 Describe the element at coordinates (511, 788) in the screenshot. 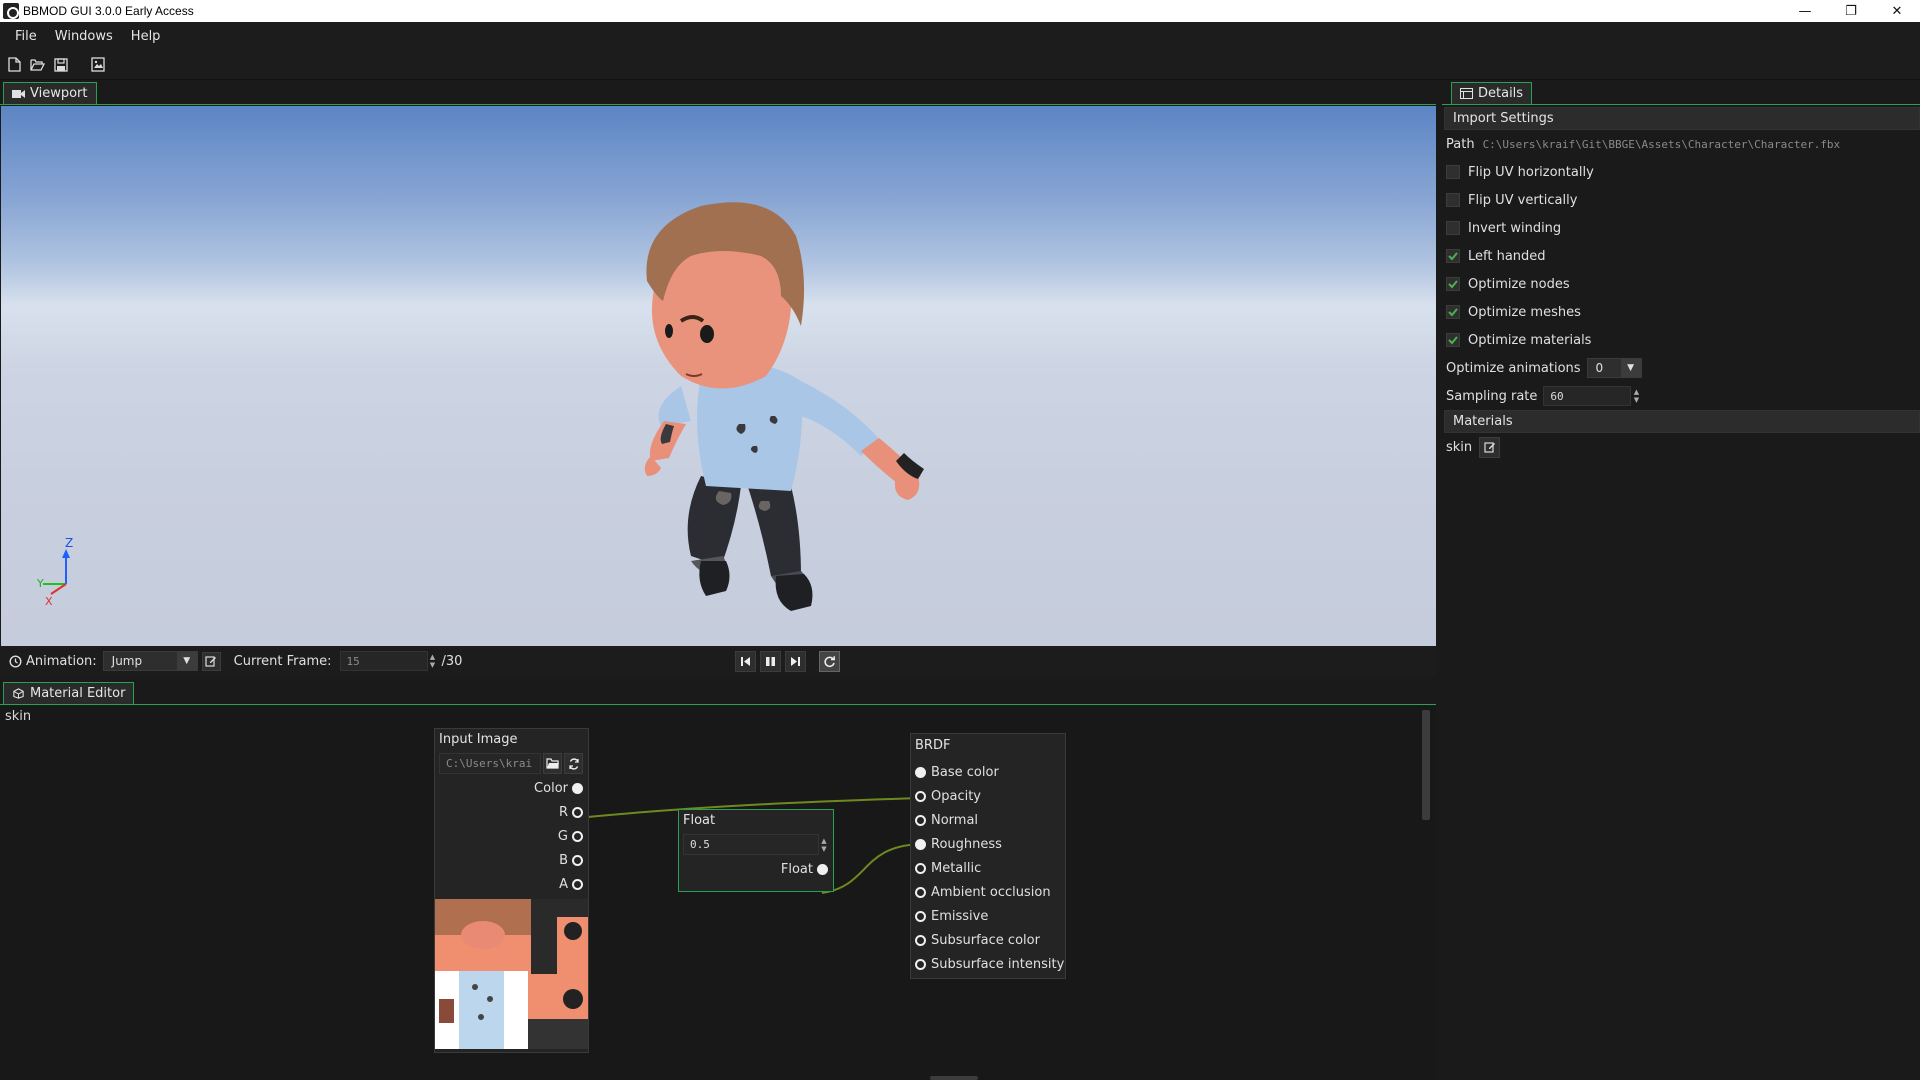

I see `output-color: Color` at that location.